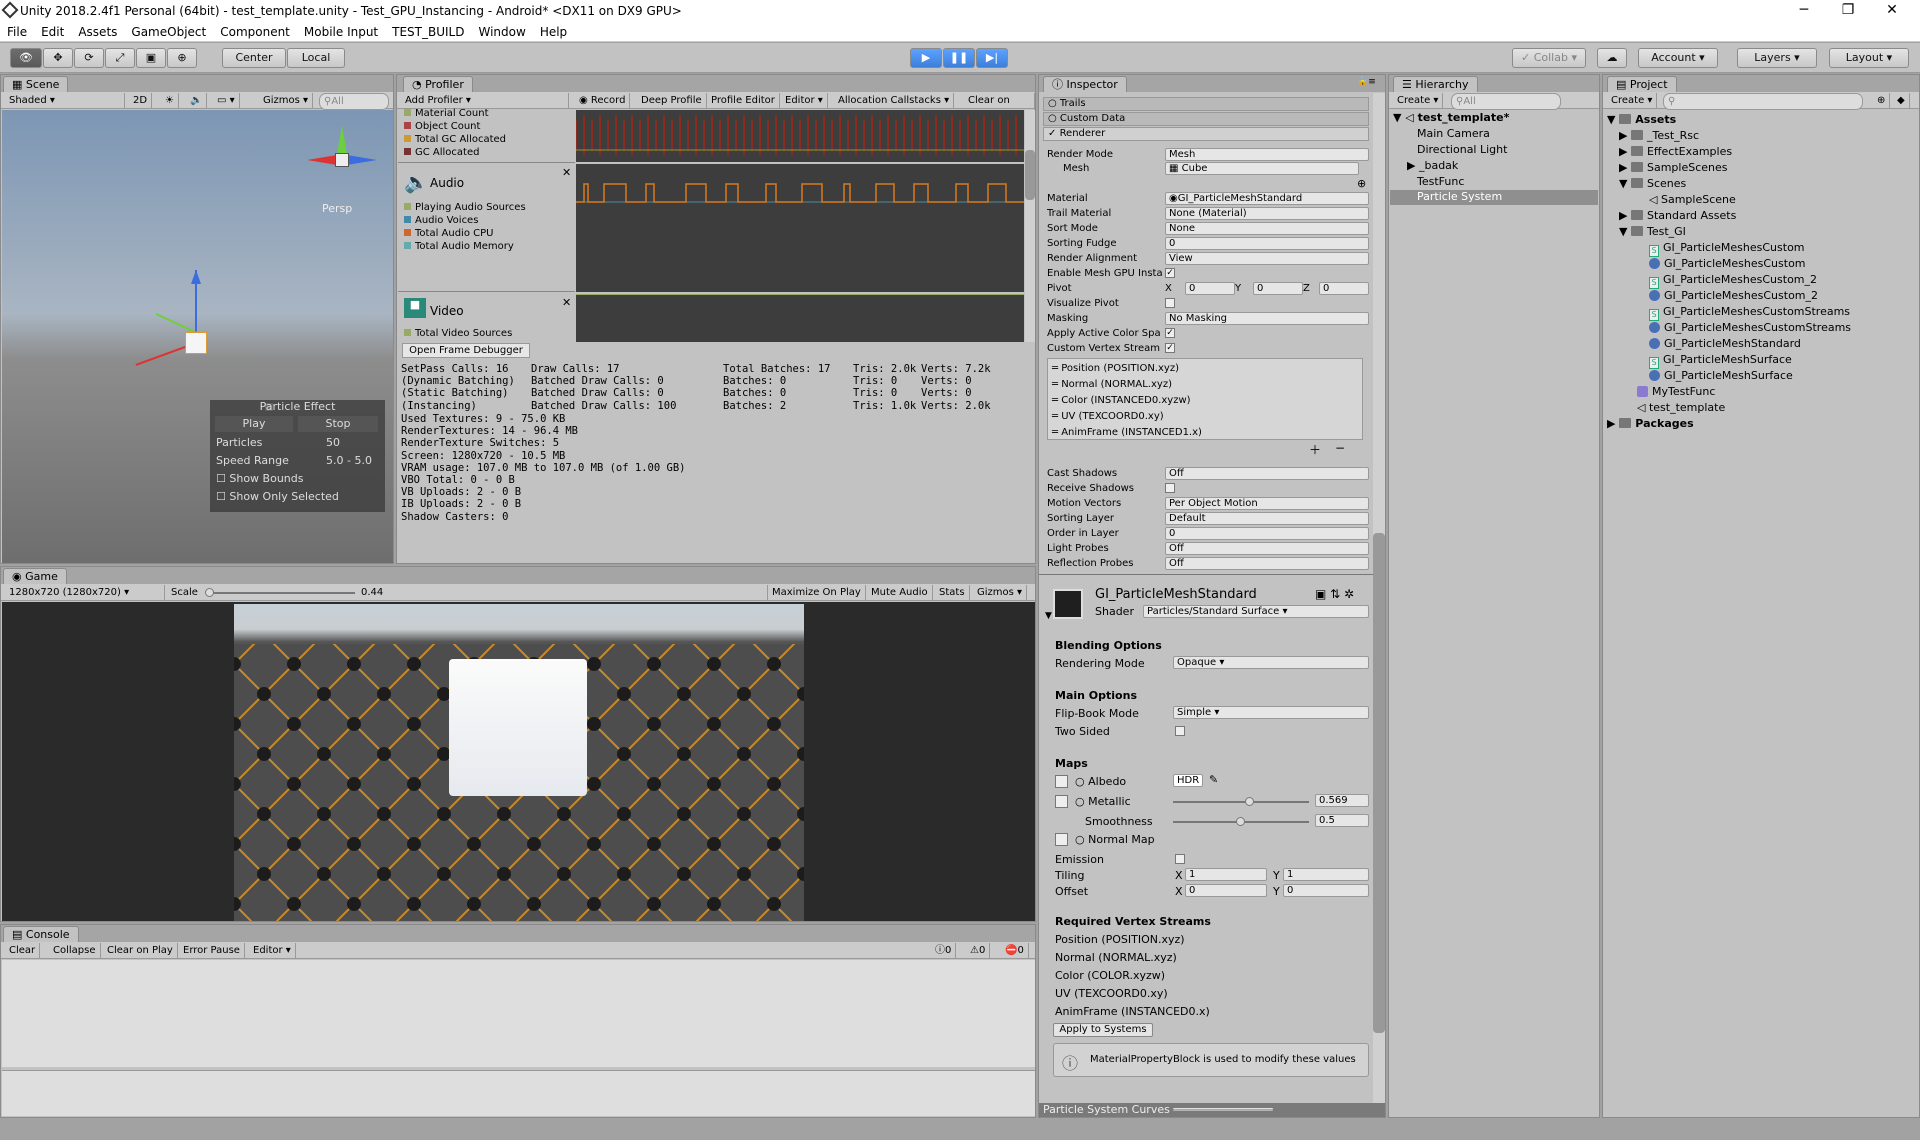  I want to click on order-in-layer-field: 0, so click(1267, 533).